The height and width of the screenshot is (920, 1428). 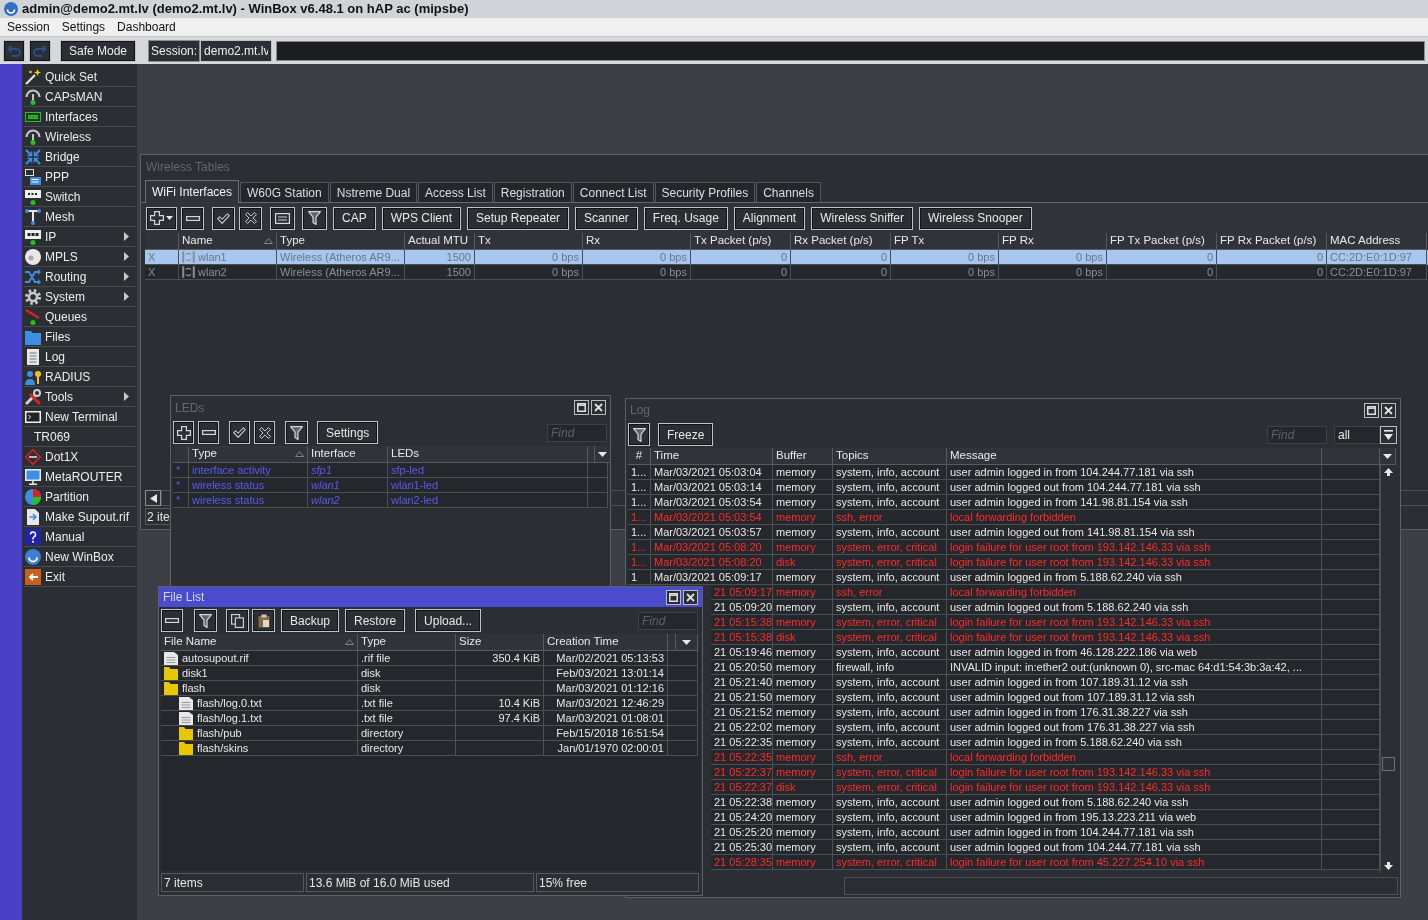 I want to click on disable-button, so click(x=250, y=218).